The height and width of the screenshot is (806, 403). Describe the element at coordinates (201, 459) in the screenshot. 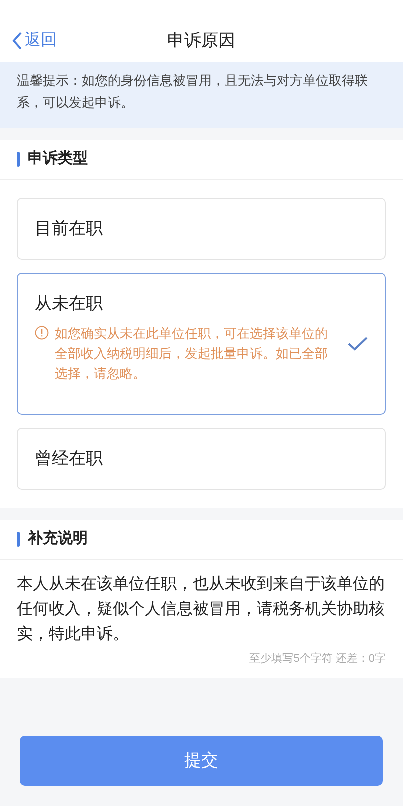

I see `reason-option: 曾经在职` at that location.